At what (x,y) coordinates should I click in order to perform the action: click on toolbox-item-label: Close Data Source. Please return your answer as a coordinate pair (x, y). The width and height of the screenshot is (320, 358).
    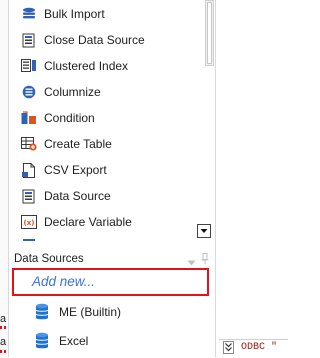
    Looking at the image, I should click on (94, 40).